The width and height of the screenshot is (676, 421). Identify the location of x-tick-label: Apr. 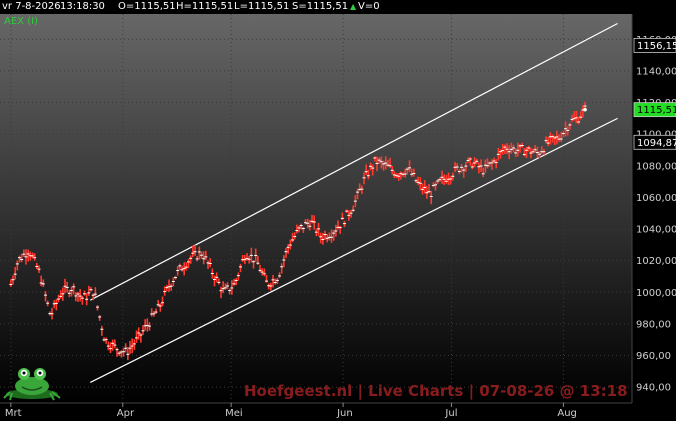
(126, 413).